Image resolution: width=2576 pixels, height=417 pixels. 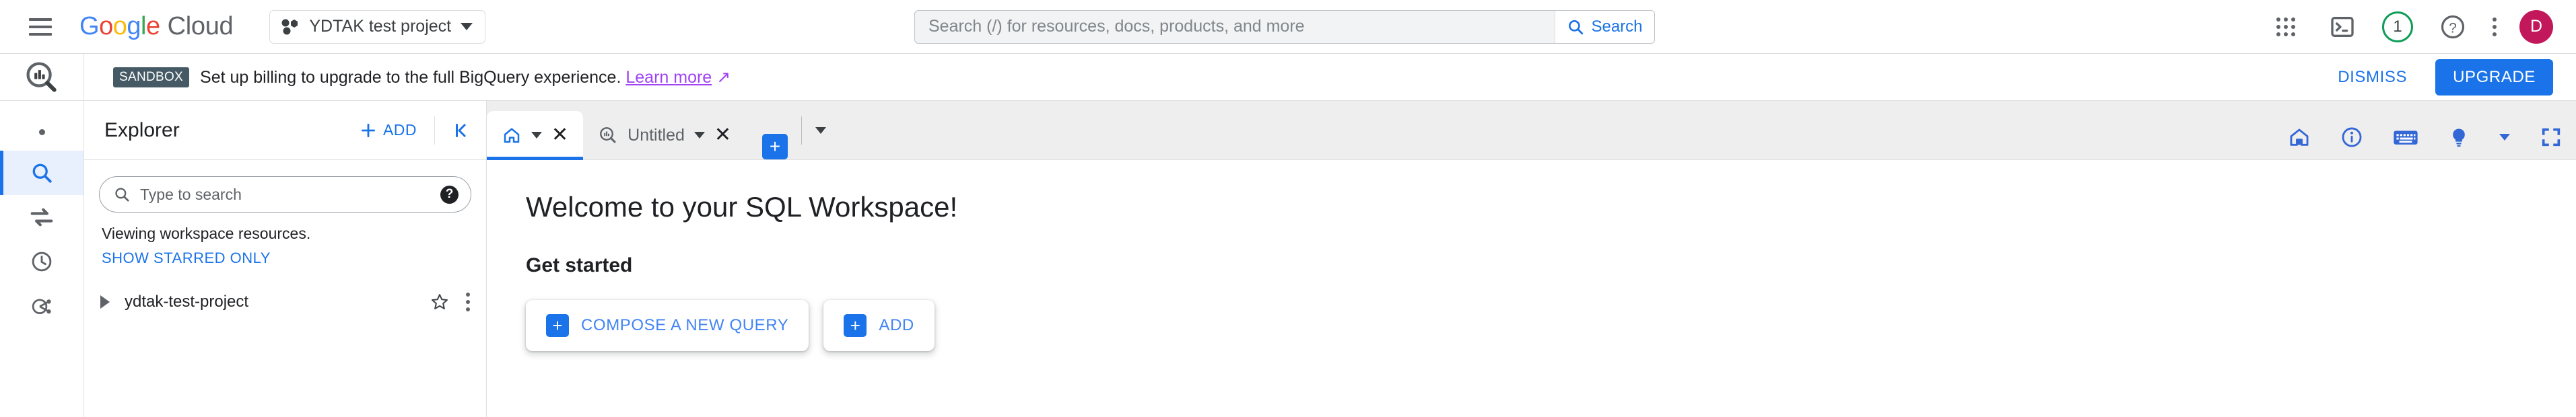 What do you see at coordinates (2459, 138) in the screenshot?
I see `lightbulb-tips-icon` at bounding box center [2459, 138].